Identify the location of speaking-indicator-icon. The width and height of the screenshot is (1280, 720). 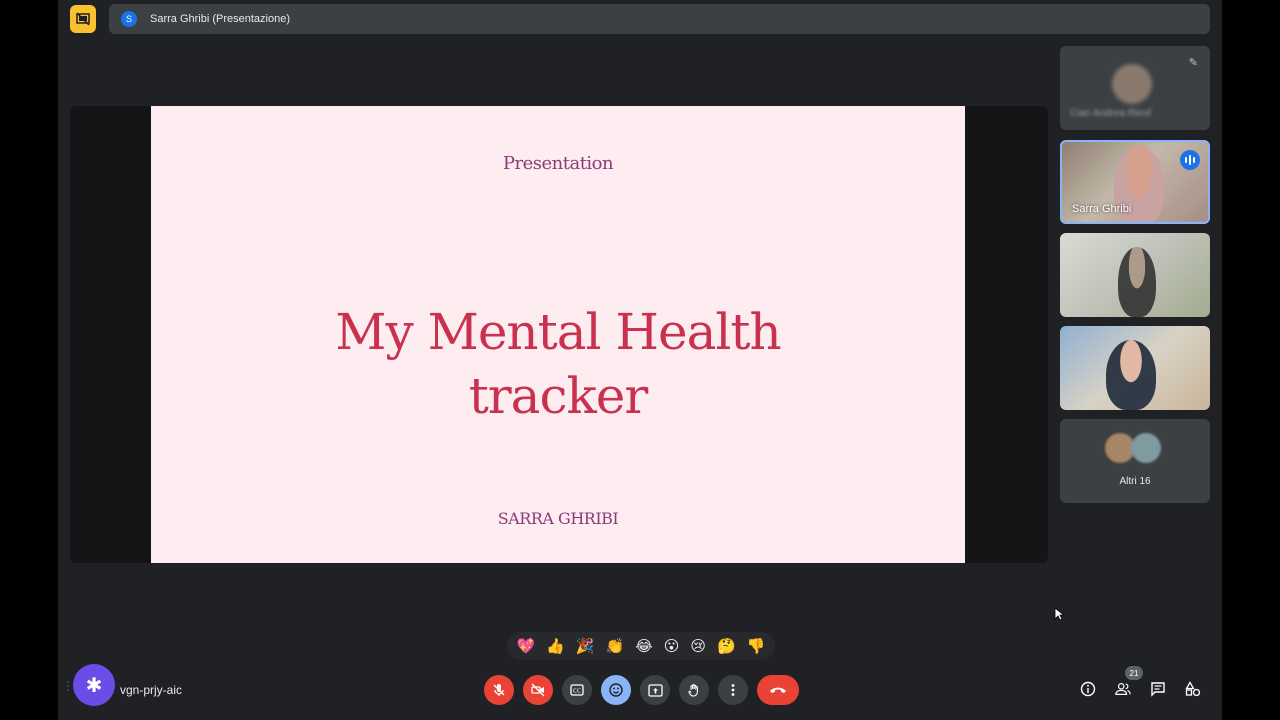
(1190, 160).